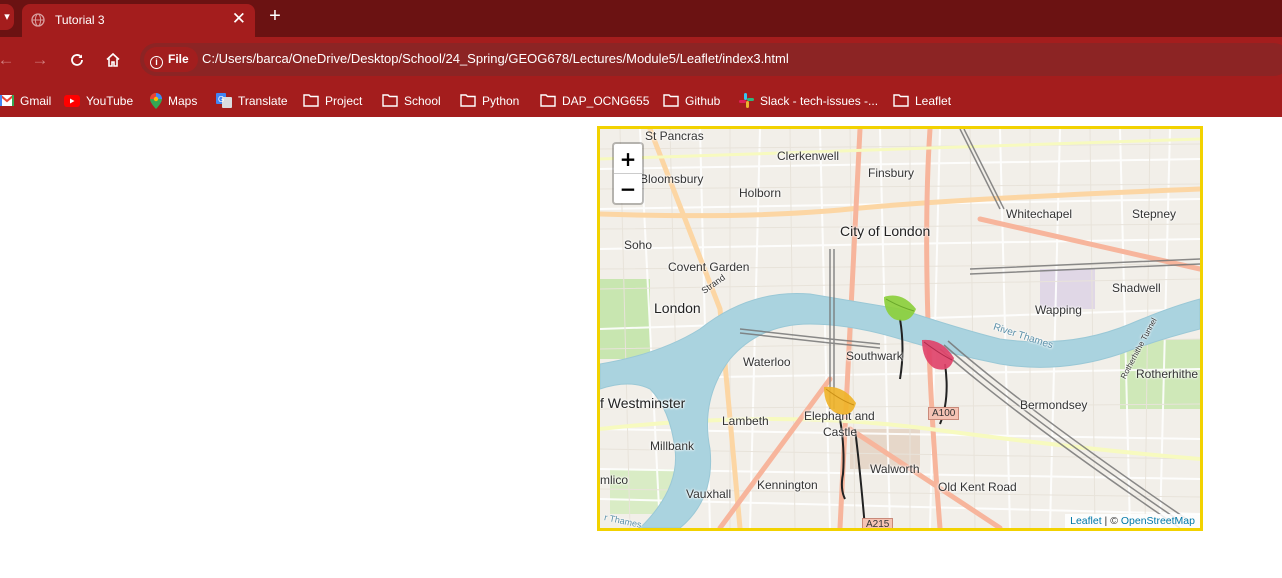 This screenshot has height=578, width=1282. I want to click on leaf-marker-green, so click(900, 309).